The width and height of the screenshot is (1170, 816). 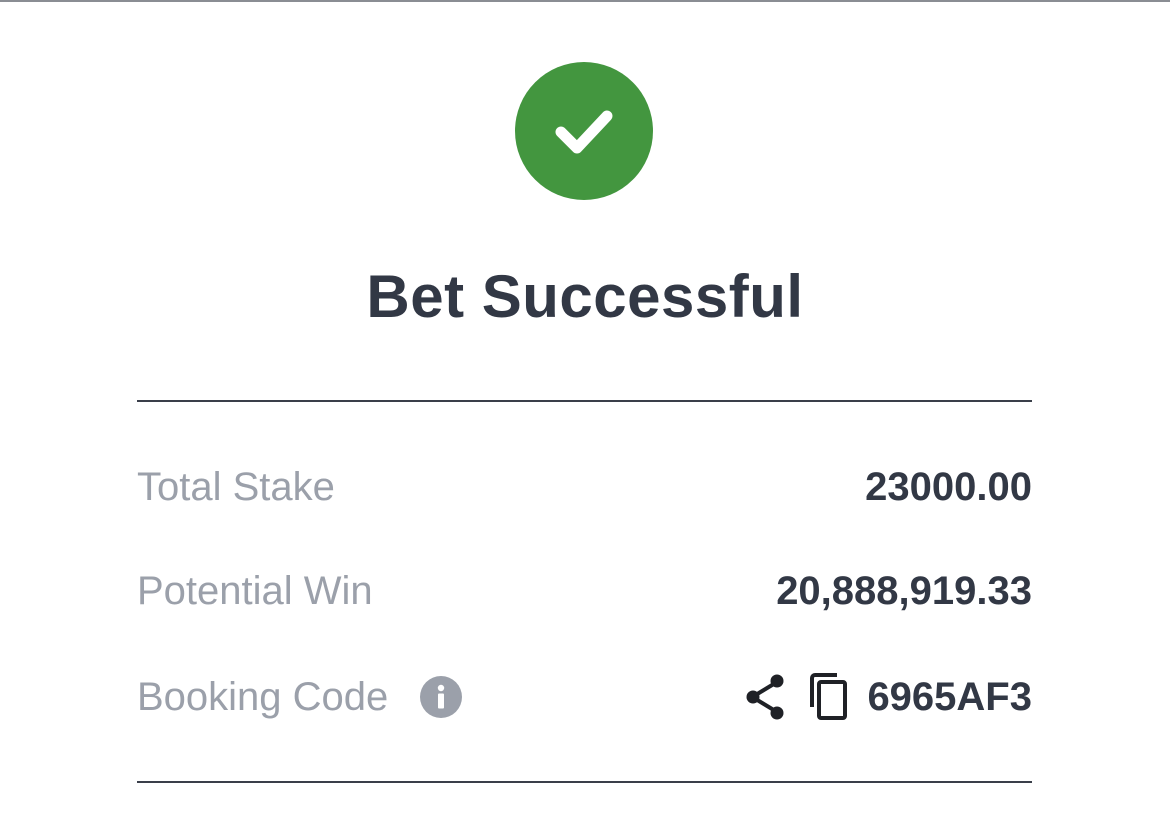 I want to click on info-icon, so click(x=441, y=697).